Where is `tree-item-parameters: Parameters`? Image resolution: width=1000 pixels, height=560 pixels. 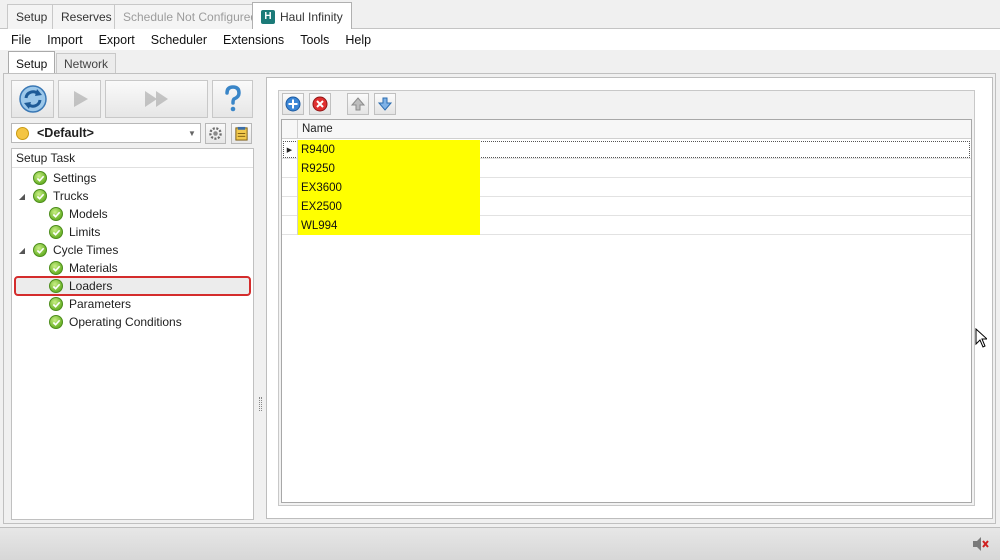
tree-item-parameters: Parameters is located at coordinates (90, 304).